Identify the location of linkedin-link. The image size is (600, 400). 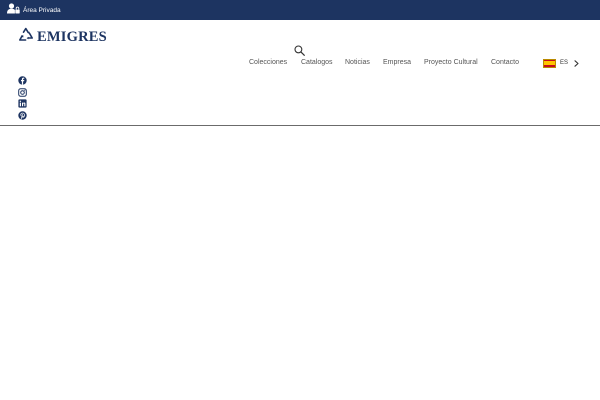
(22, 101).